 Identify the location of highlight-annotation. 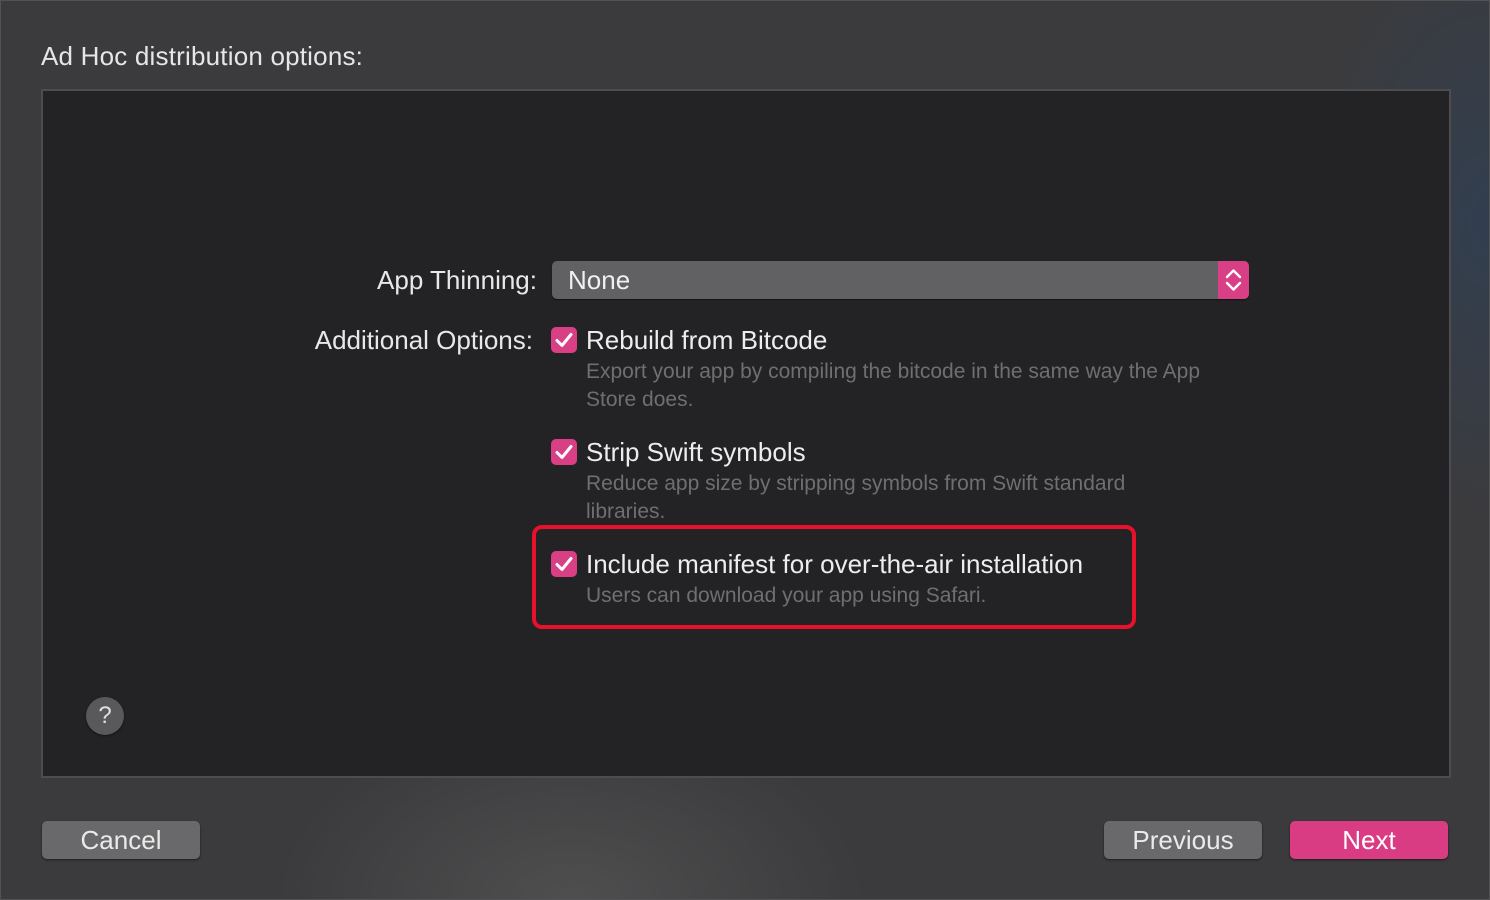
(834, 577).